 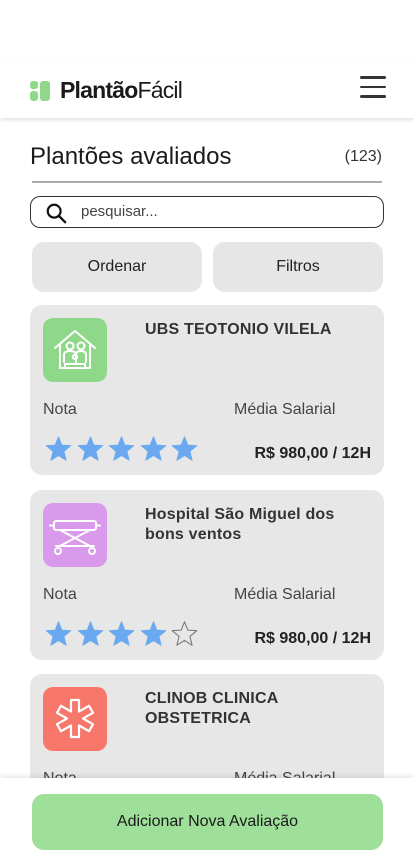 What do you see at coordinates (40, 90) in the screenshot?
I see `logo-icon` at bounding box center [40, 90].